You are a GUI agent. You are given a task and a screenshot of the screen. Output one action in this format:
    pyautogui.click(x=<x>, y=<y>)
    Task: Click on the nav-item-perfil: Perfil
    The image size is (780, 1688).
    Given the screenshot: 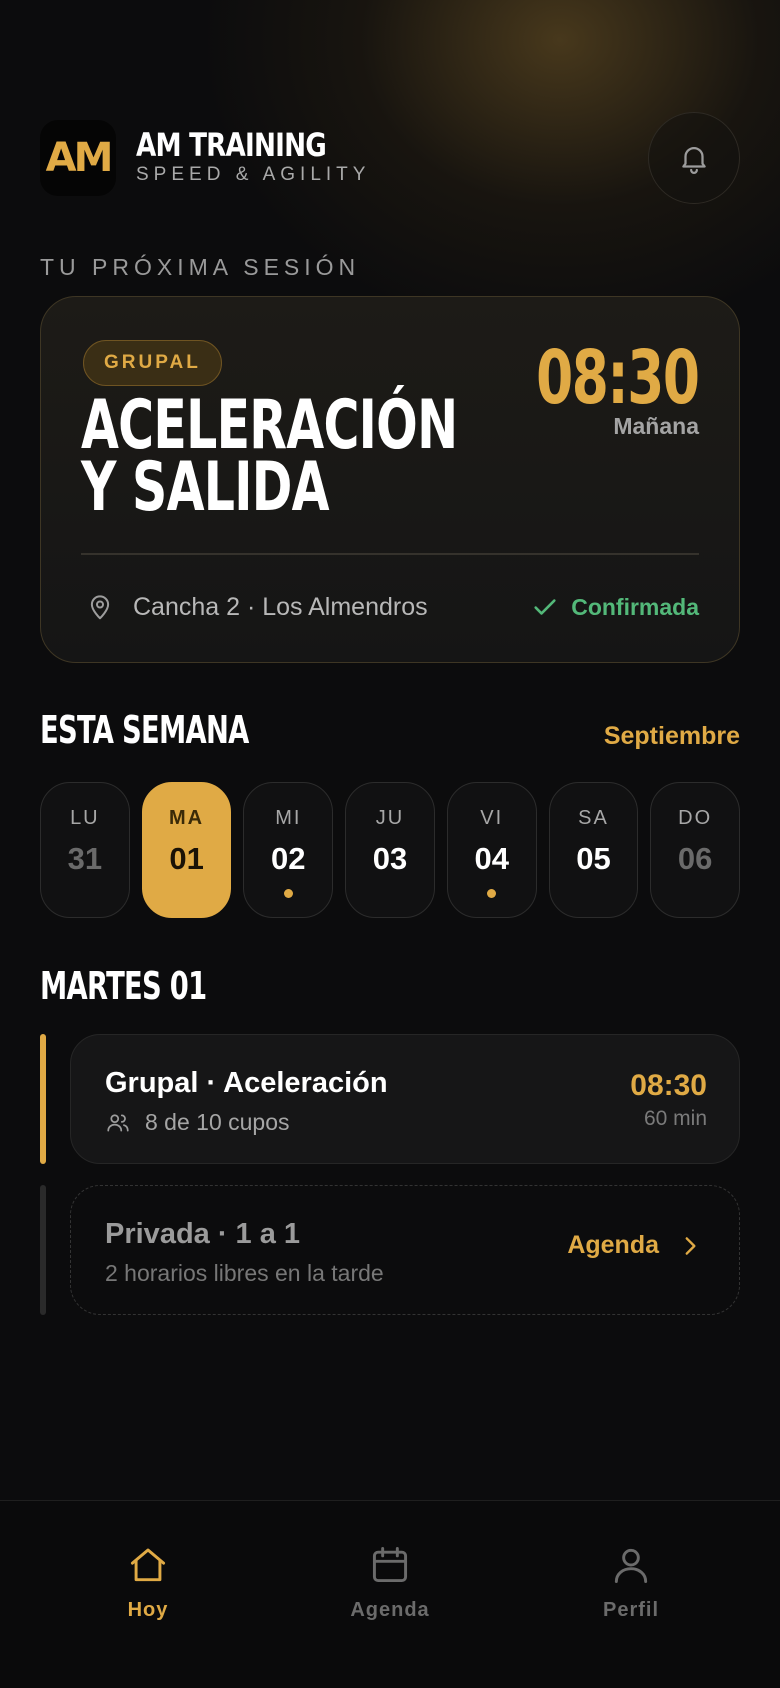 What is the action you would take?
    pyautogui.click(x=631, y=1588)
    